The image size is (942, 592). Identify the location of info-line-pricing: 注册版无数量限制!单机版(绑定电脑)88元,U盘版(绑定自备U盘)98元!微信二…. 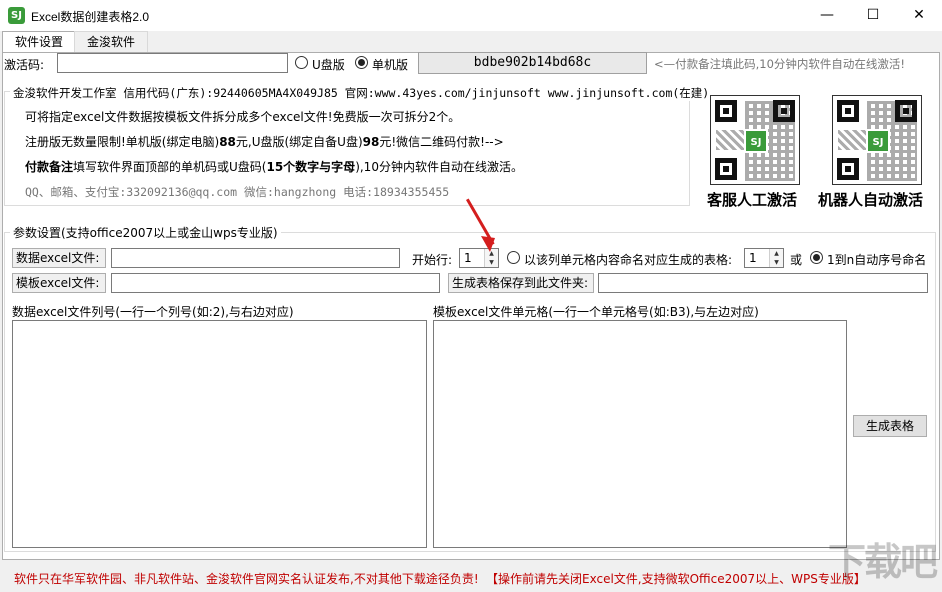
(264, 141).